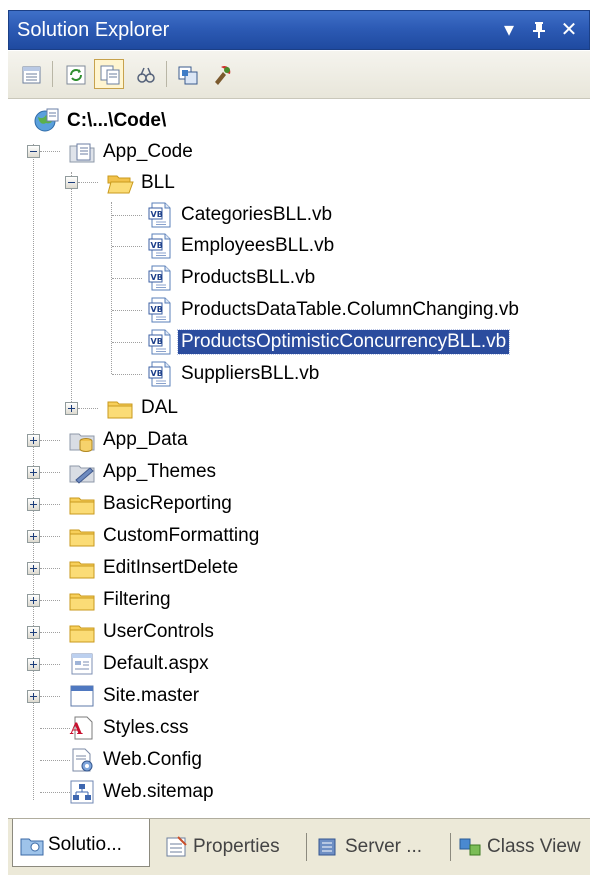 The image size is (594, 878). Describe the element at coordinates (176, 846) in the screenshot. I see `properties-window-icon` at that location.